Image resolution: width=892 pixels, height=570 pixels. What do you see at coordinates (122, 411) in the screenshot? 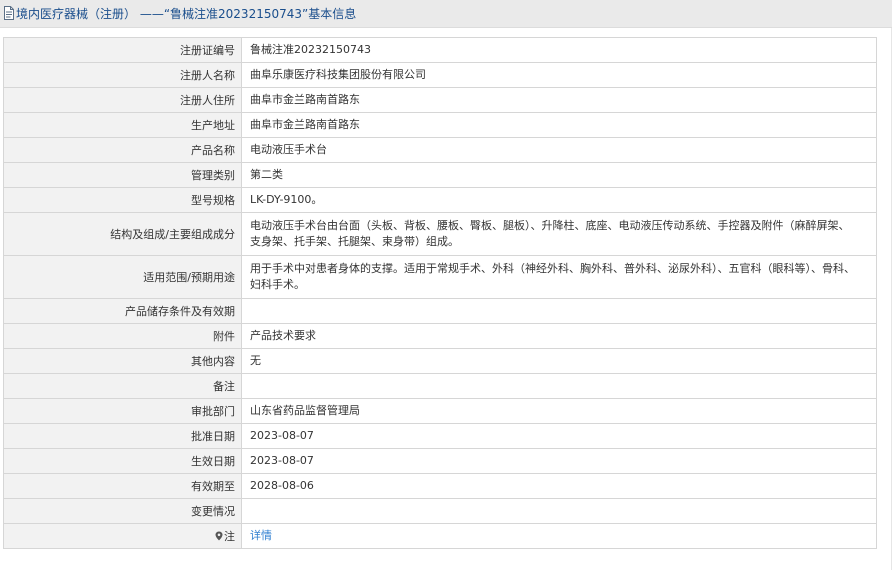
I see `field-label: 审批部门` at bounding box center [122, 411].